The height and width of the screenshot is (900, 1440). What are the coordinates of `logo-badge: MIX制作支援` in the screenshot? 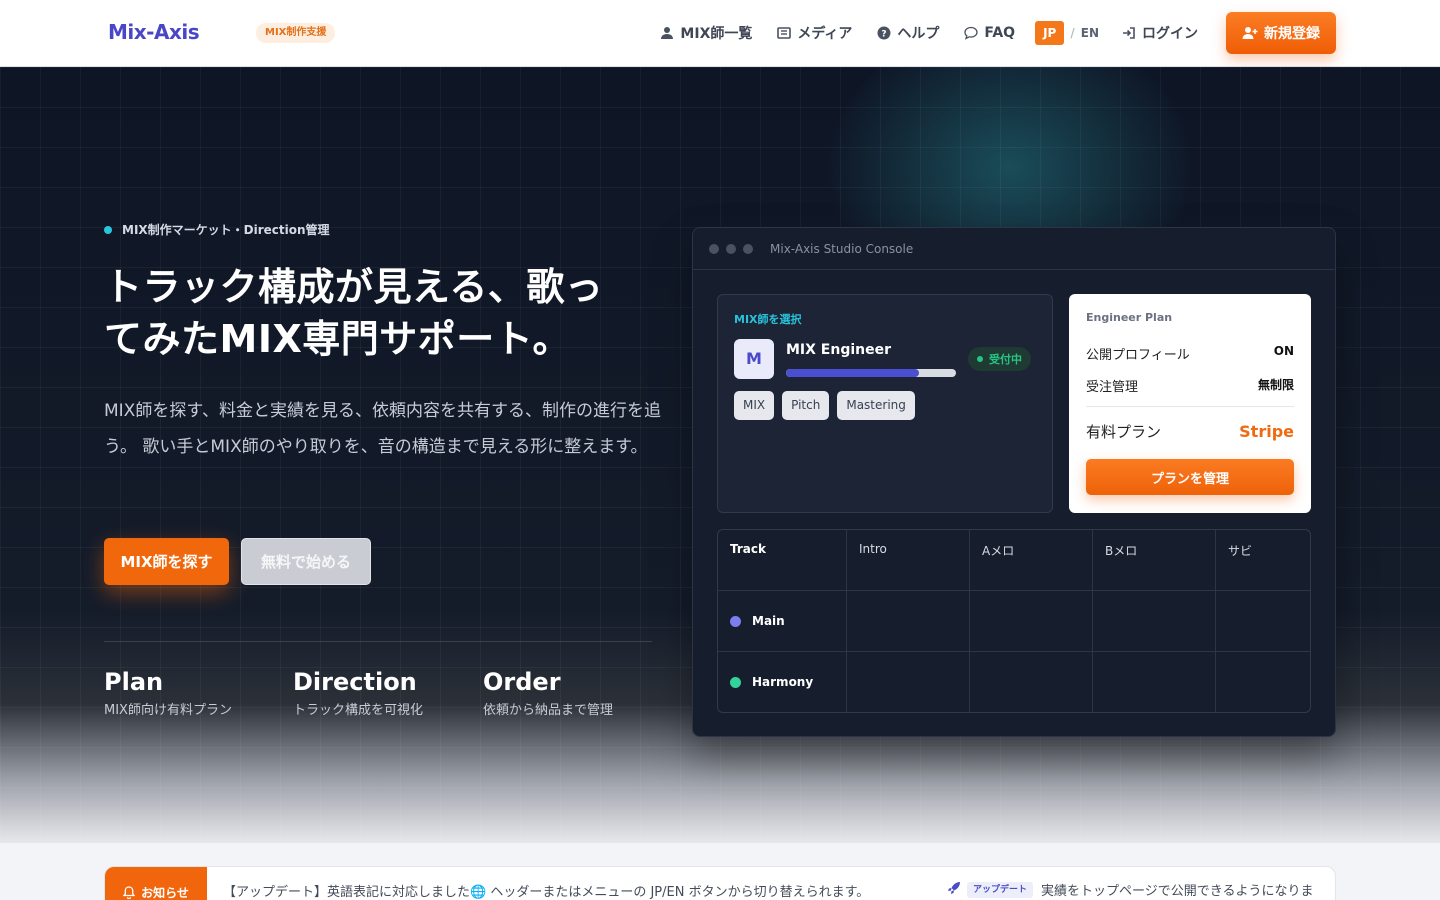 It's located at (296, 33).